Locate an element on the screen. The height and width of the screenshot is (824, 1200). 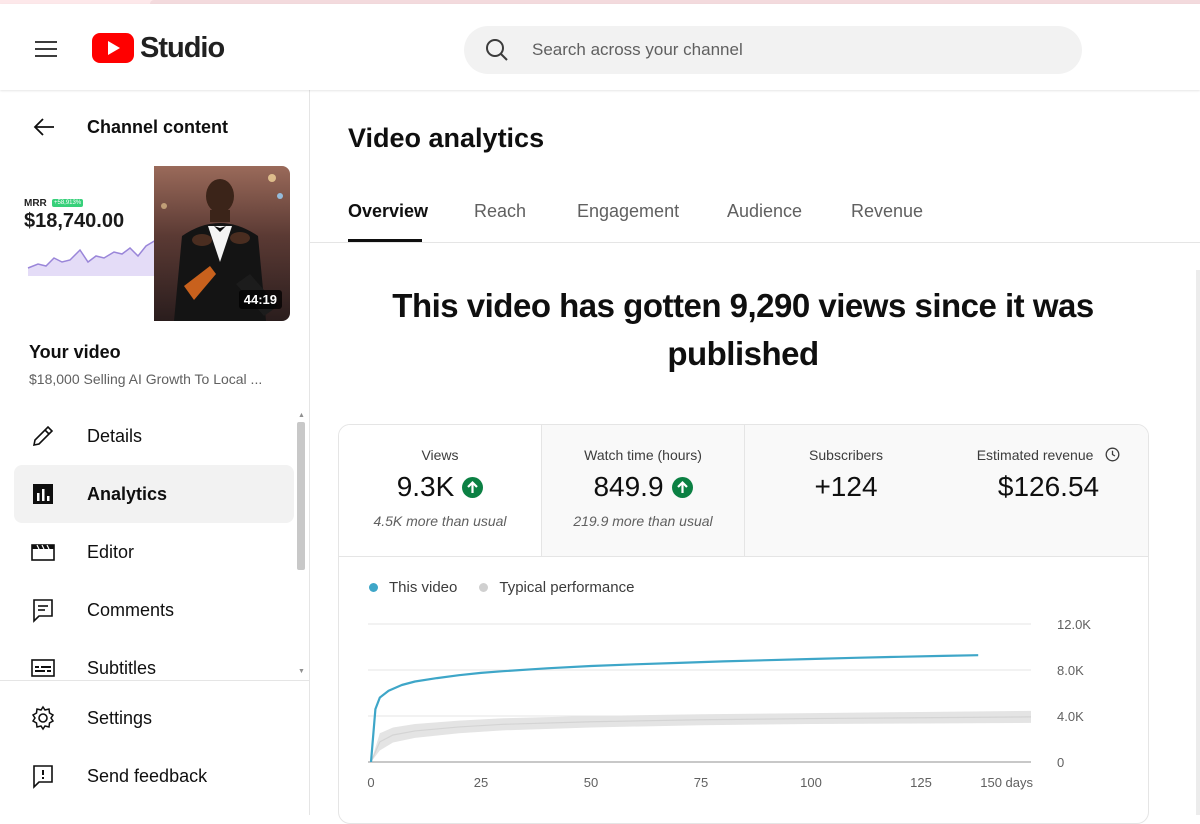
metric-value: 849.9 is located at coordinates (628, 486).